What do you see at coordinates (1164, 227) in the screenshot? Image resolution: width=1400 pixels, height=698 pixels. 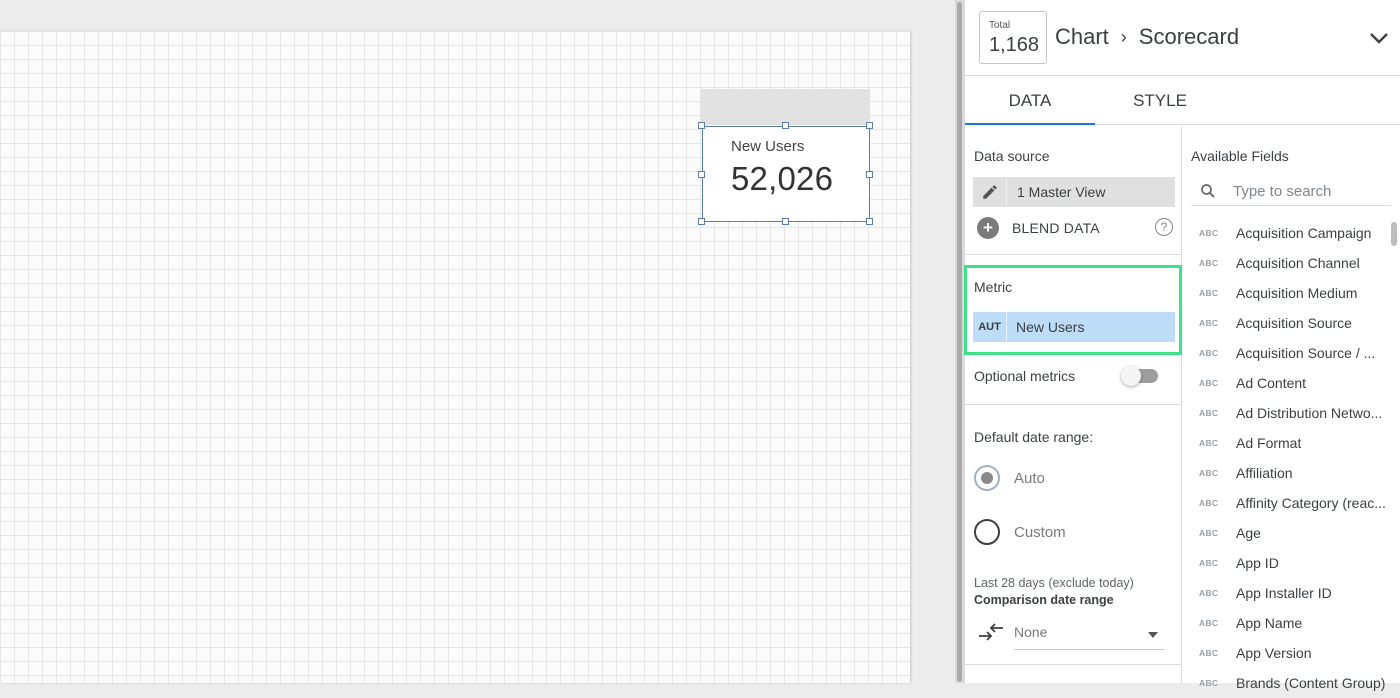 I see `help-icon: ?` at bounding box center [1164, 227].